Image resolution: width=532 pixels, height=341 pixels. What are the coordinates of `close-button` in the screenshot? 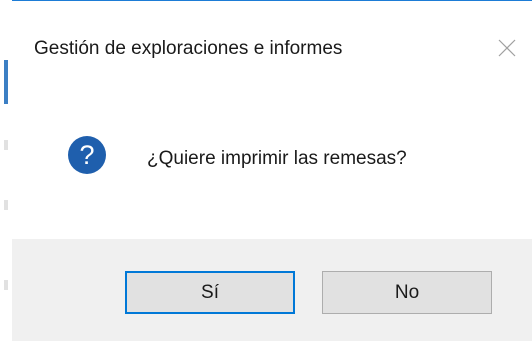 It's located at (507, 48).